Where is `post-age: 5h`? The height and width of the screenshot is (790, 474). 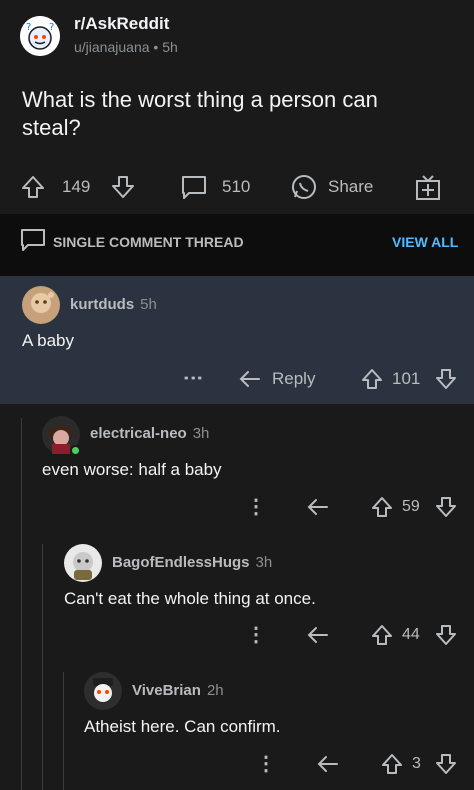 post-age: 5h is located at coordinates (170, 47).